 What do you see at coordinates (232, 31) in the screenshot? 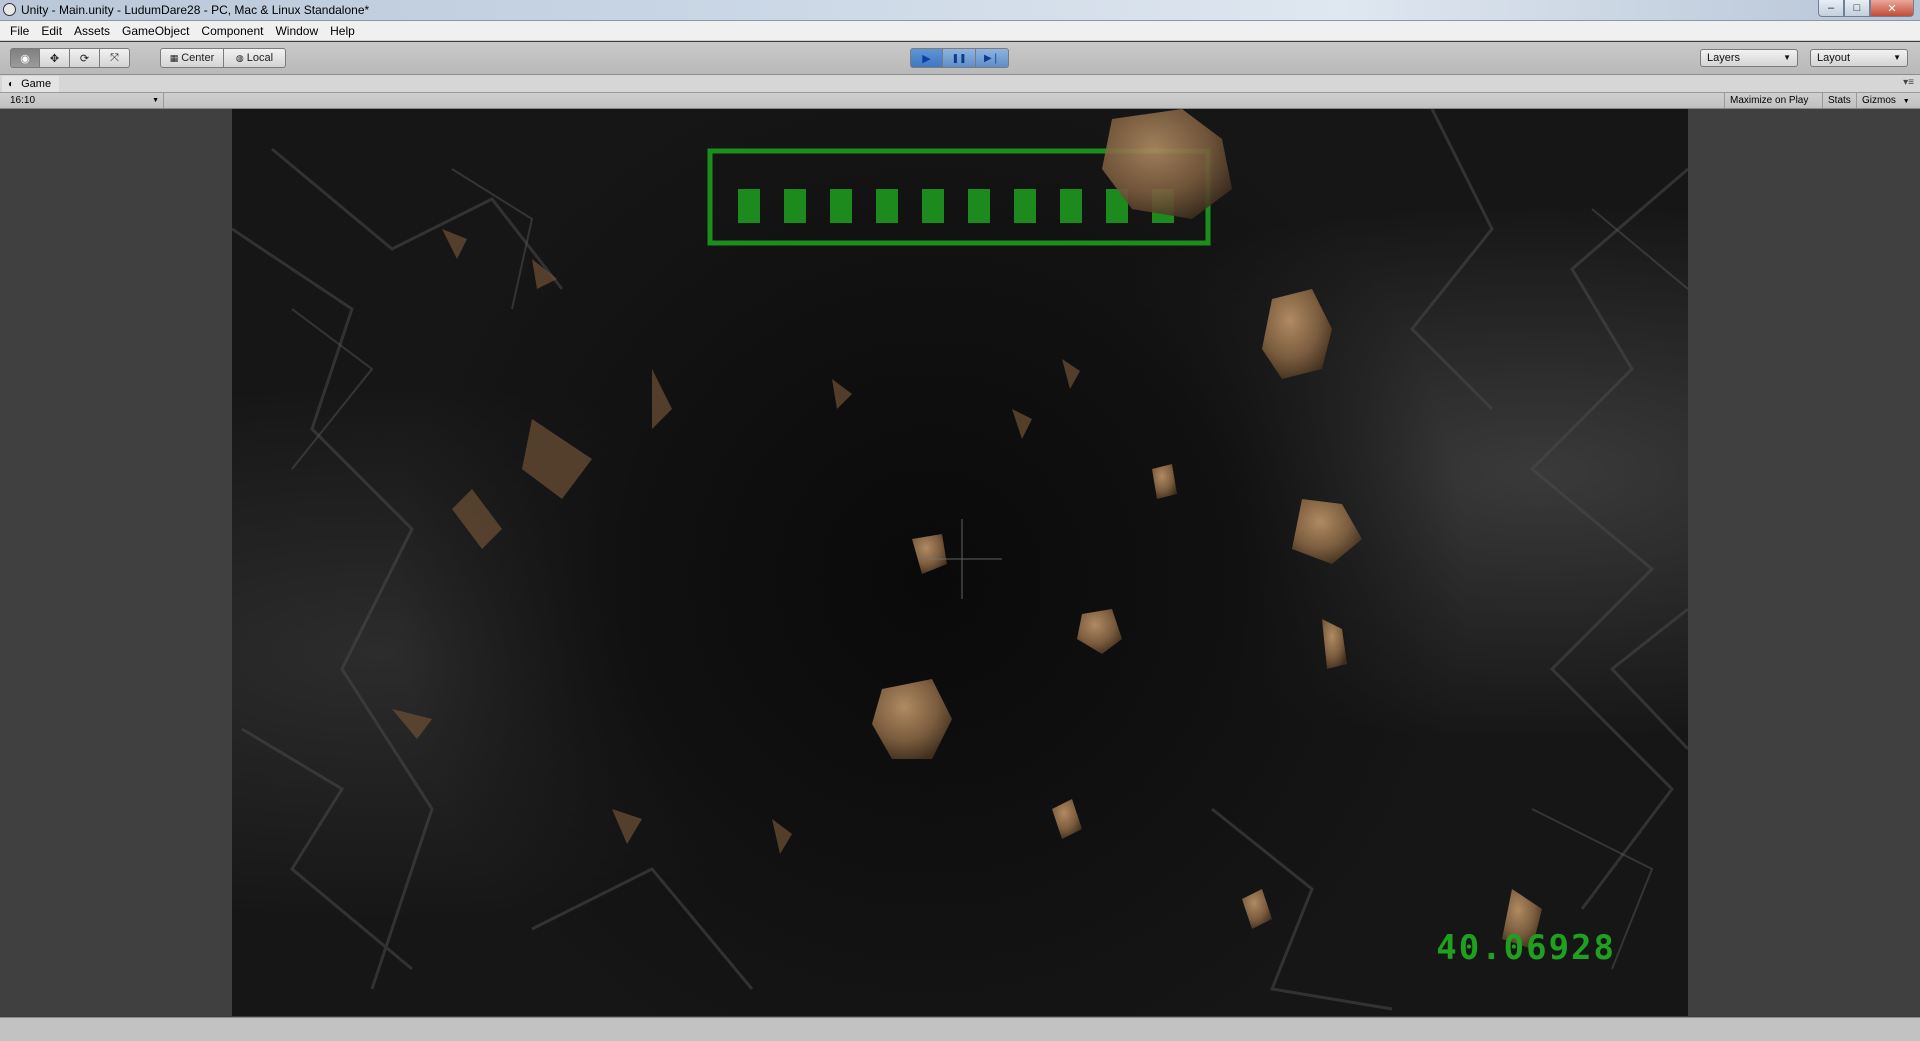
I see `menu-component: Component` at bounding box center [232, 31].